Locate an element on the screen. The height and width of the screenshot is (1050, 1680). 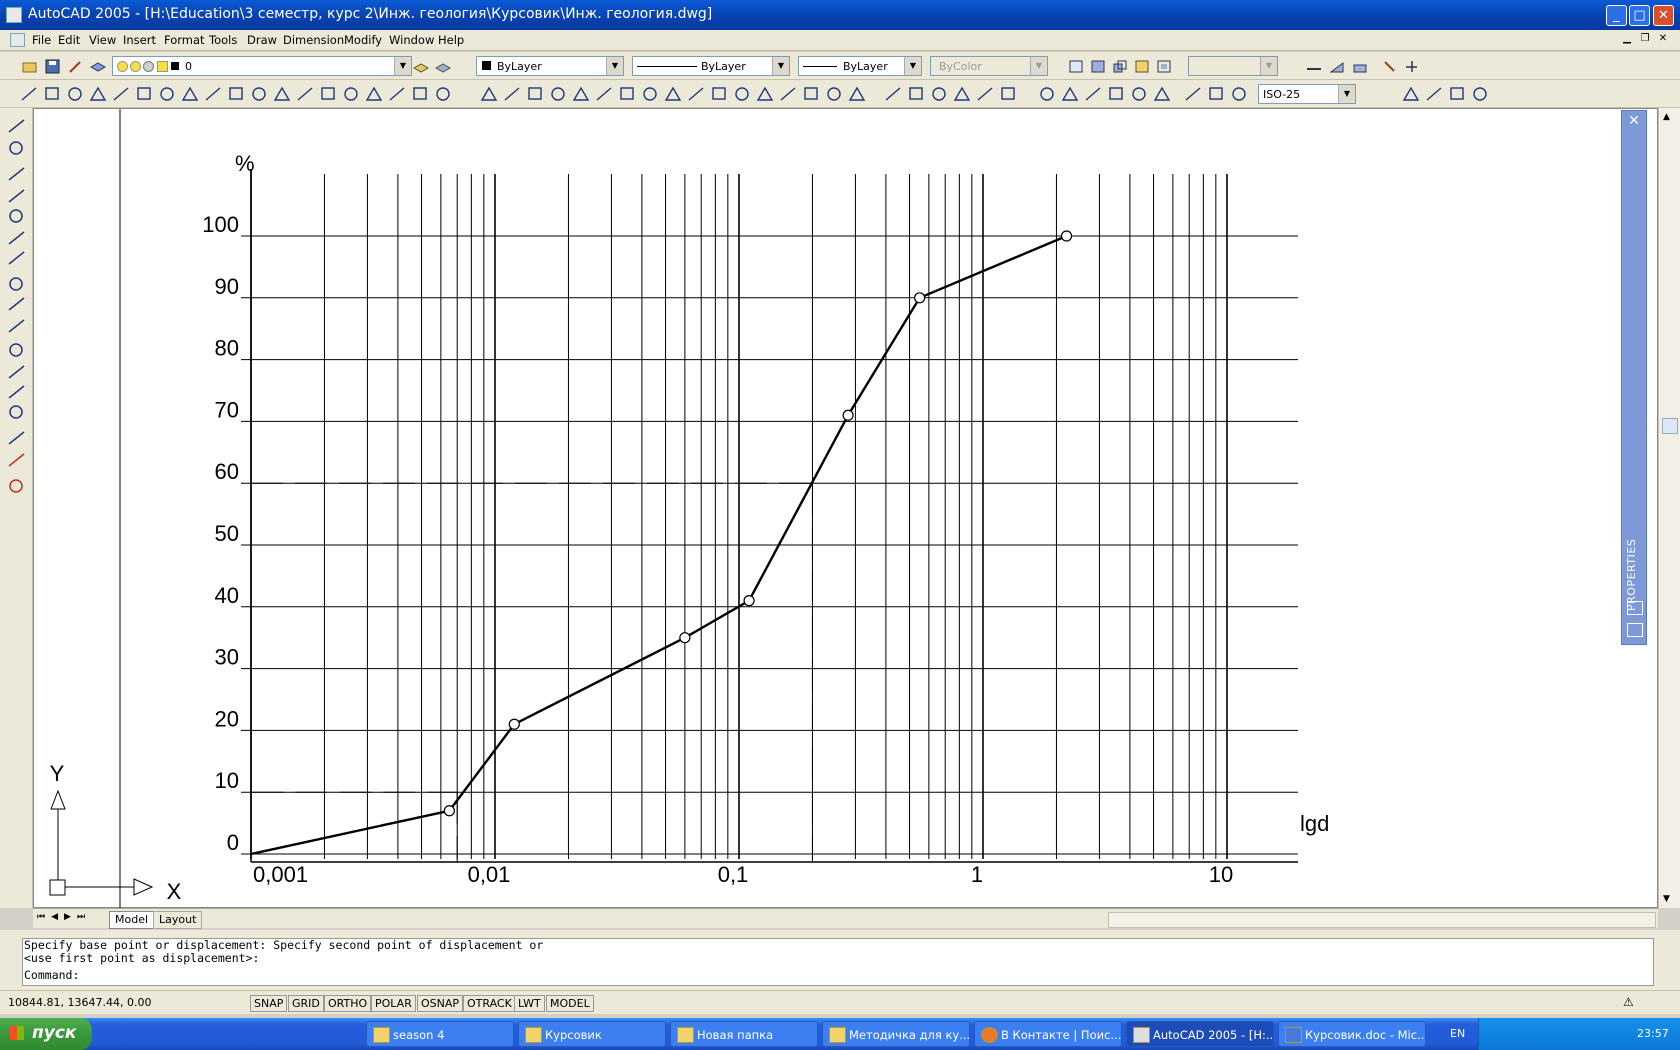
command-text-area: Specify base point or displacement is located at coordinates (838, 962).